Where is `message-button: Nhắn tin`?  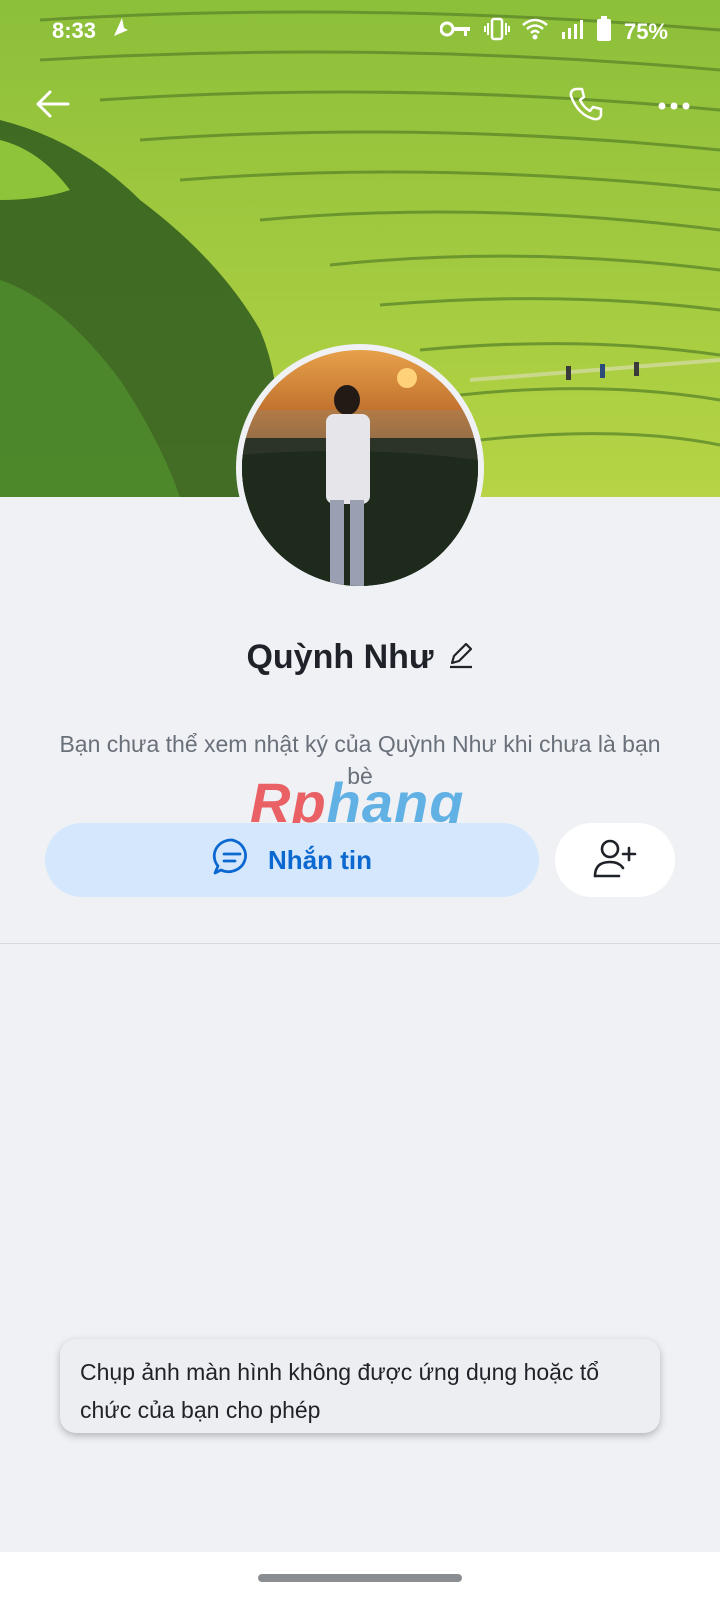
message-button: Nhắn tin is located at coordinates (292, 860).